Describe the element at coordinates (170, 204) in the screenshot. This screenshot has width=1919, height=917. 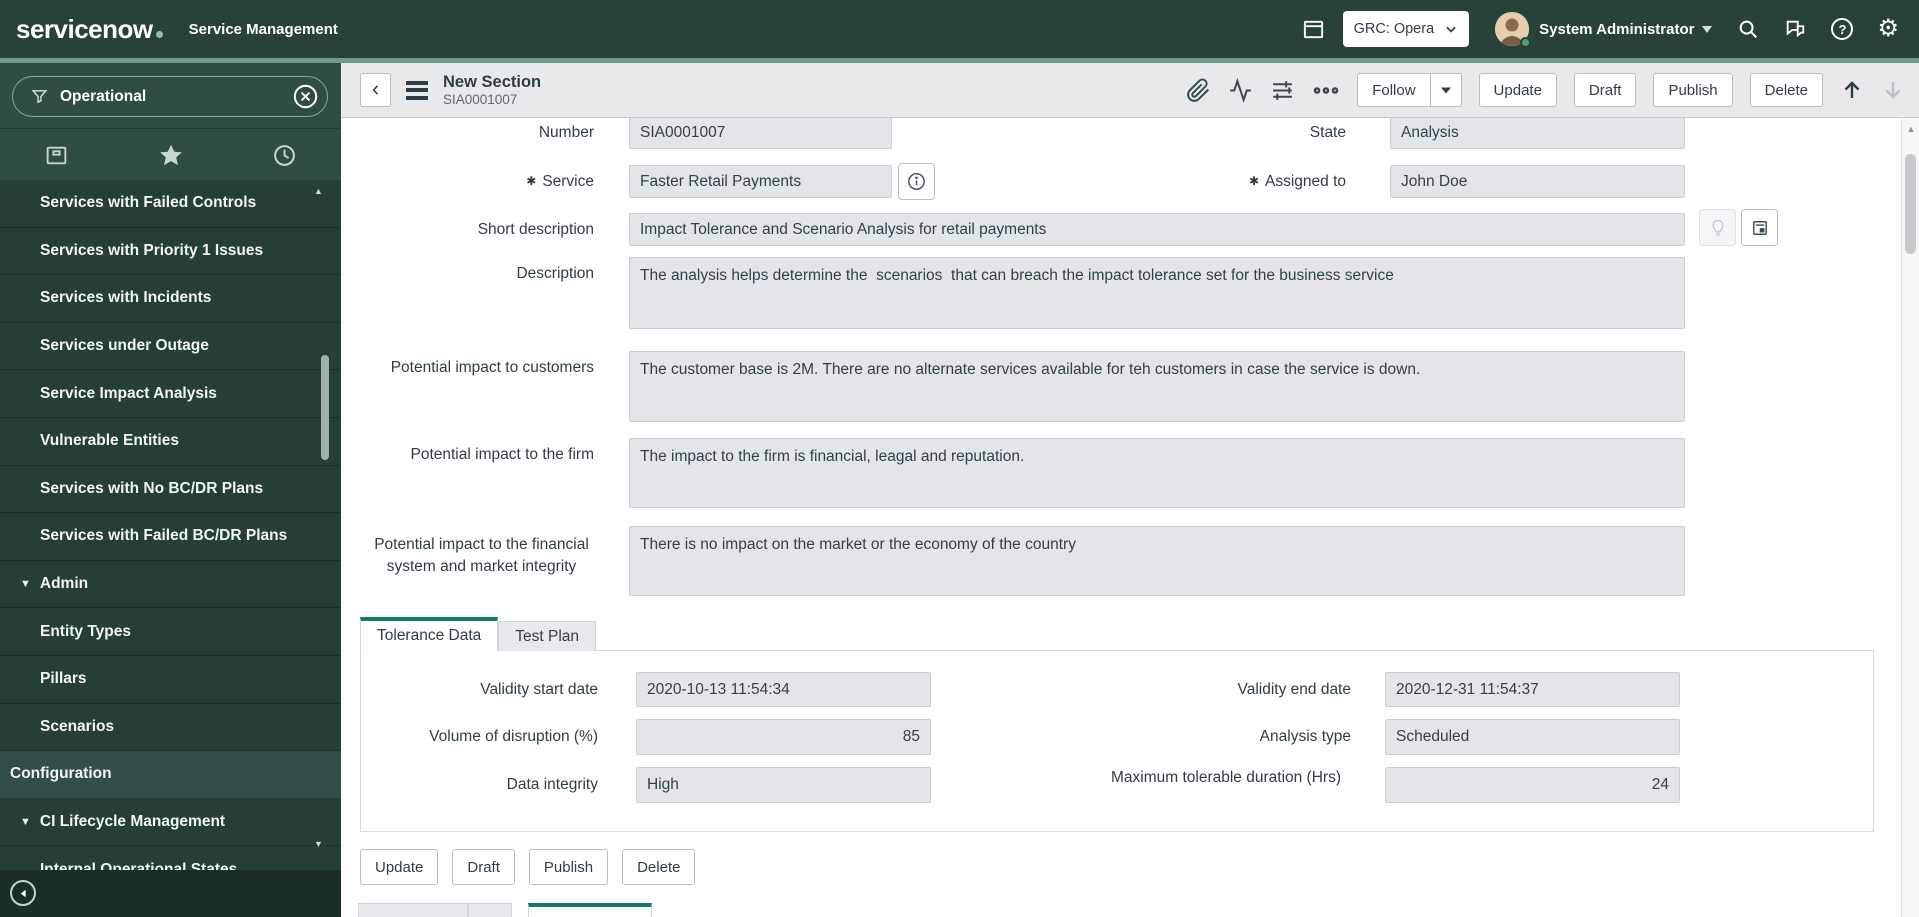
I see `sidebar-item-services-with-failed-controls: Services with Failed Controls` at that location.